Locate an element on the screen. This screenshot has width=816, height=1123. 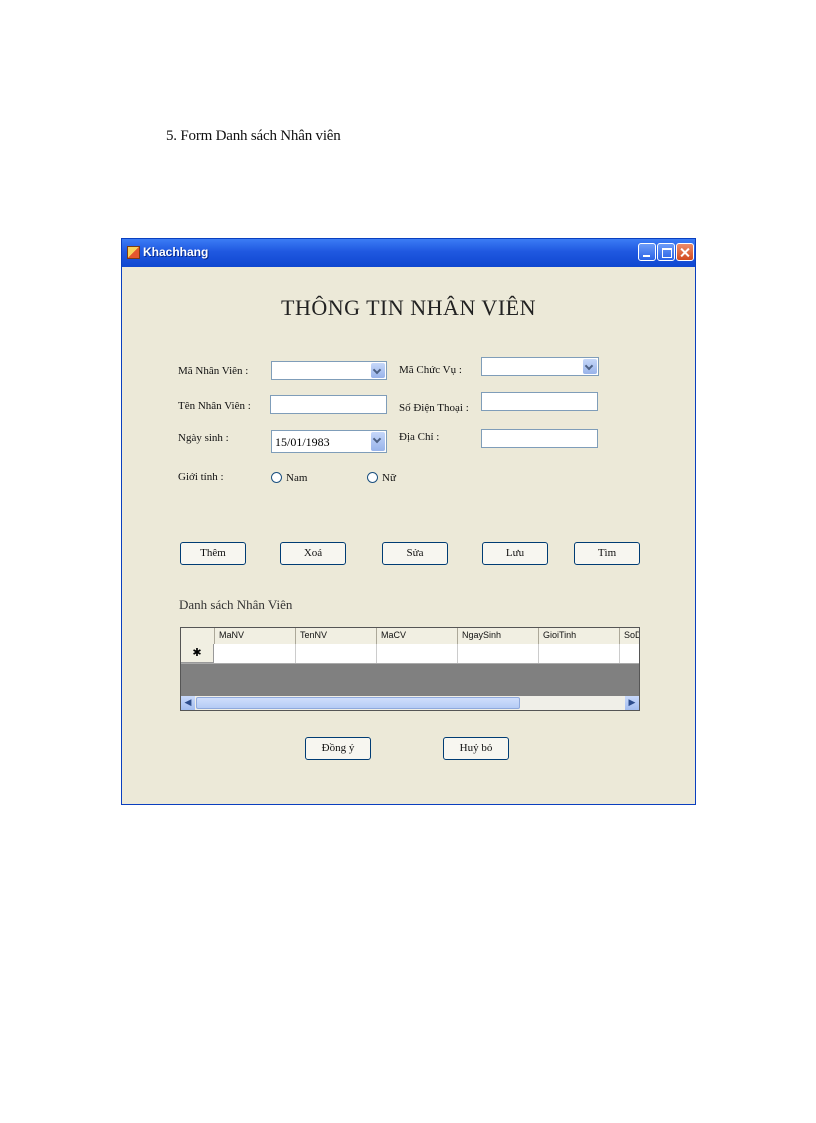
column-header-ngaysinh: NgaySinh is located at coordinates (497, 636).